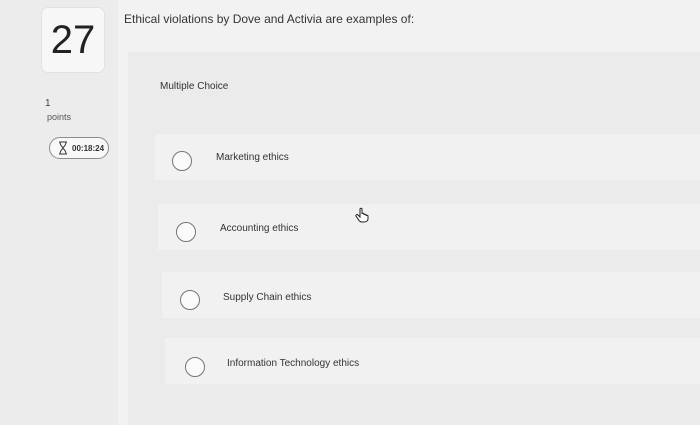  I want to click on choice-option: Accounting ethics, so click(429, 227).